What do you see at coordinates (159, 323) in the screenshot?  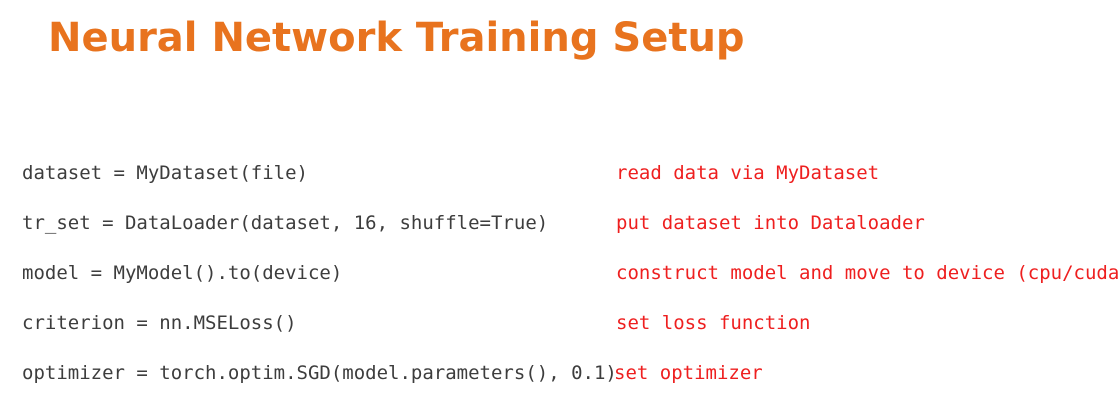 I see `code-text: criterion = nn.MSELoss()` at bounding box center [159, 323].